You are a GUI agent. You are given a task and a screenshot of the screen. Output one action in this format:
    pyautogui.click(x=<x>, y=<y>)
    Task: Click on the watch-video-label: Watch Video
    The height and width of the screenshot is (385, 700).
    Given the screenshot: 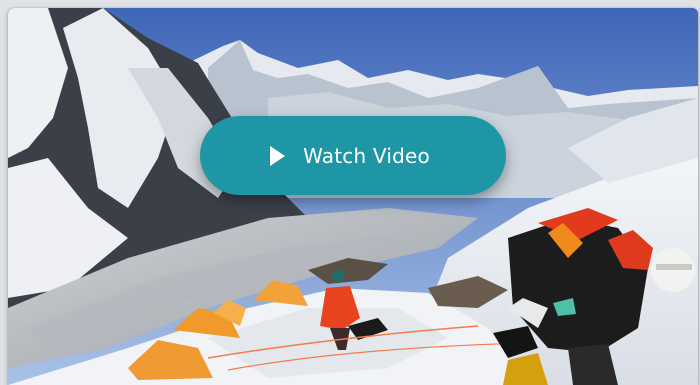 What is the action you would take?
    pyautogui.click(x=366, y=155)
    